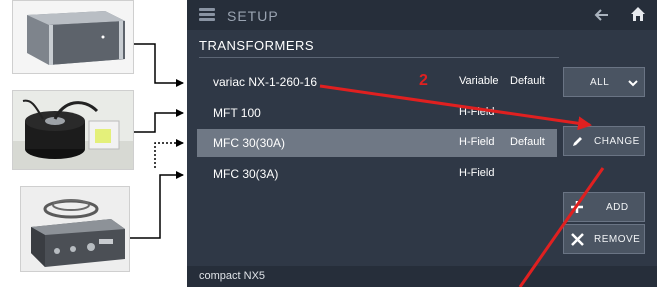 The height and width of the screenshot is (287, 665). I want to click on page-title: SETUP, so click(253, 16).